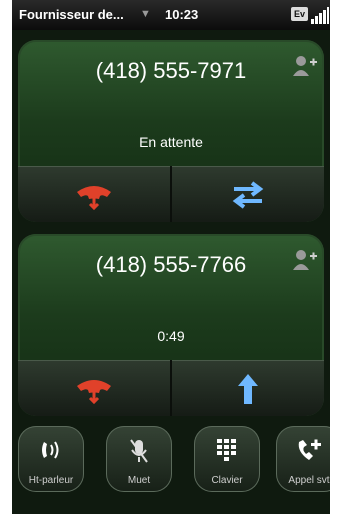  I want to click on call-timer: 0:49, so click(171, 336).